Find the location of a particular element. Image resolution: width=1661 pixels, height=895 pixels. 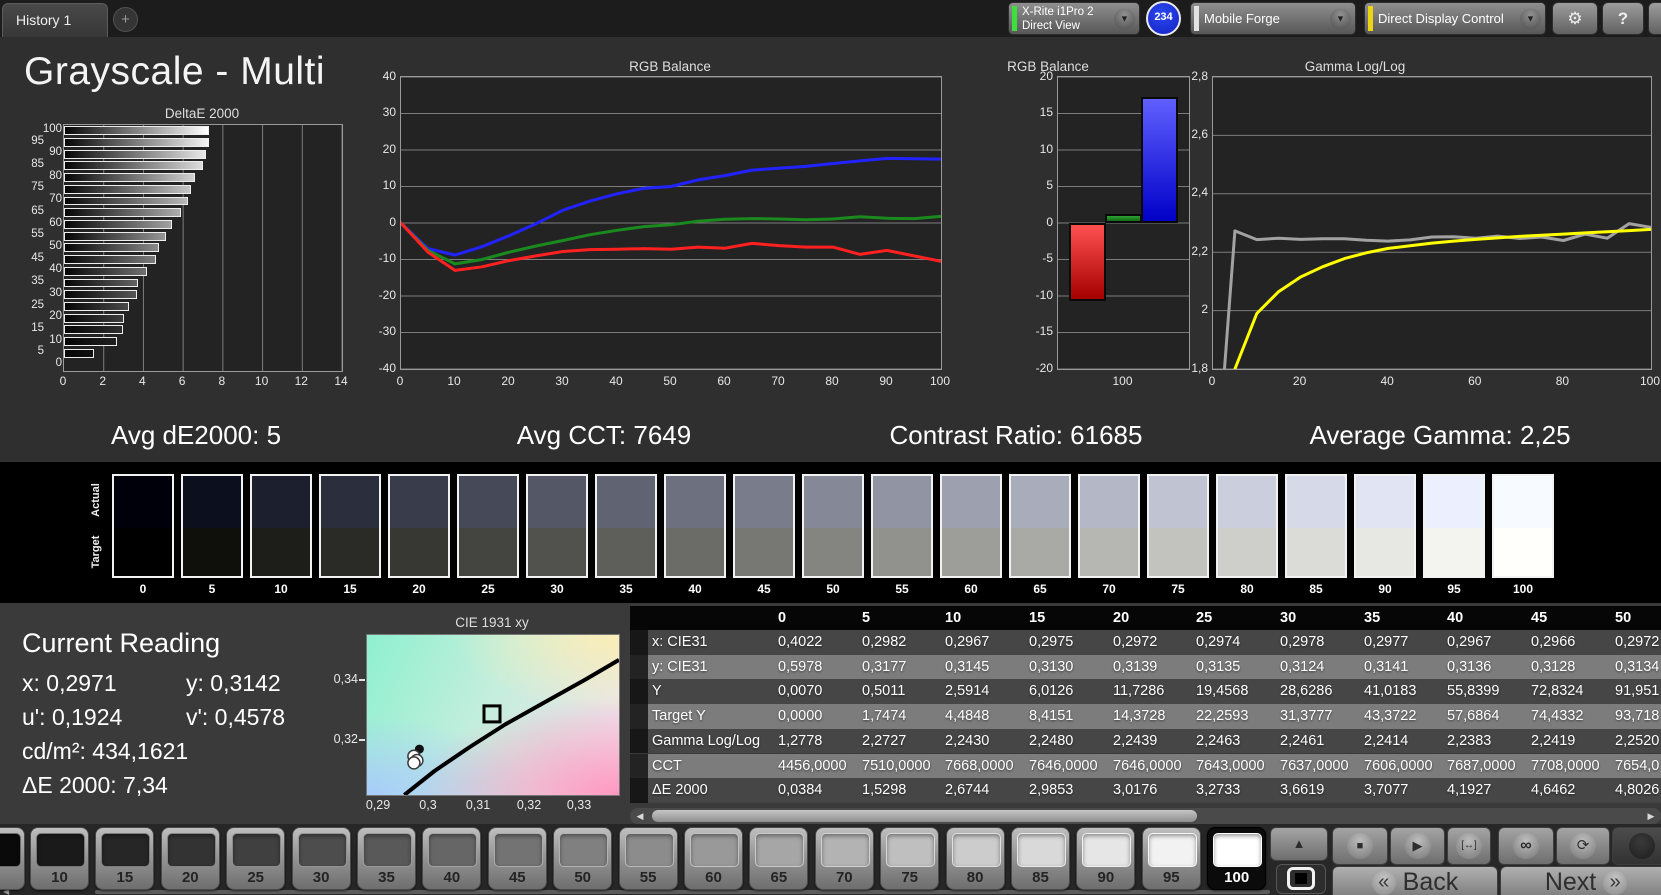

next-button-label: Next is located at coordinates (1570, 881).